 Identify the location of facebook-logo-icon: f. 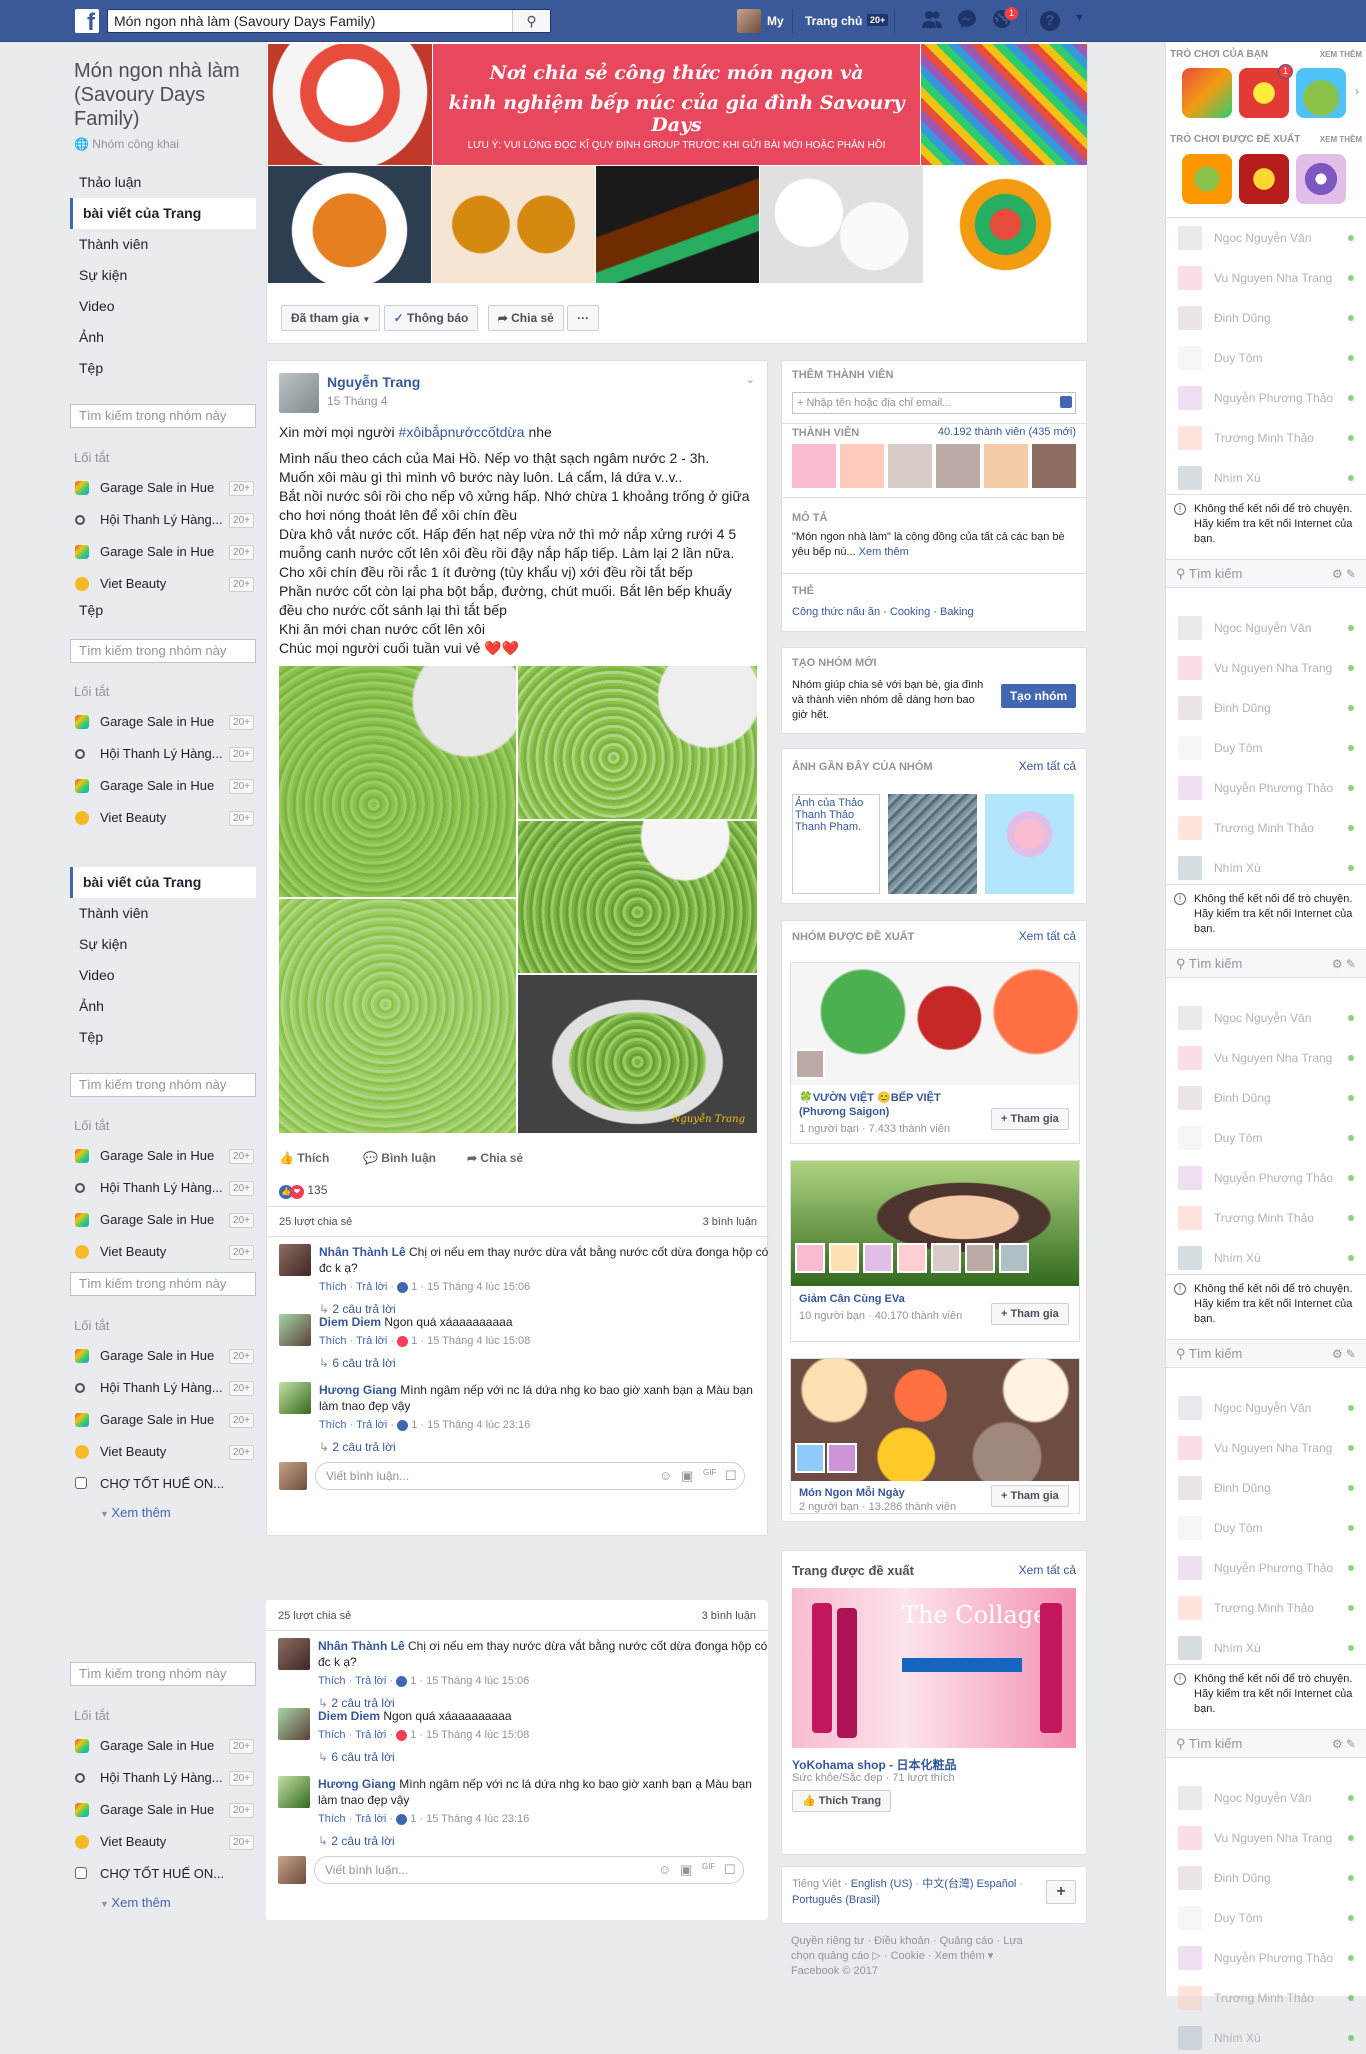
(87, 21).